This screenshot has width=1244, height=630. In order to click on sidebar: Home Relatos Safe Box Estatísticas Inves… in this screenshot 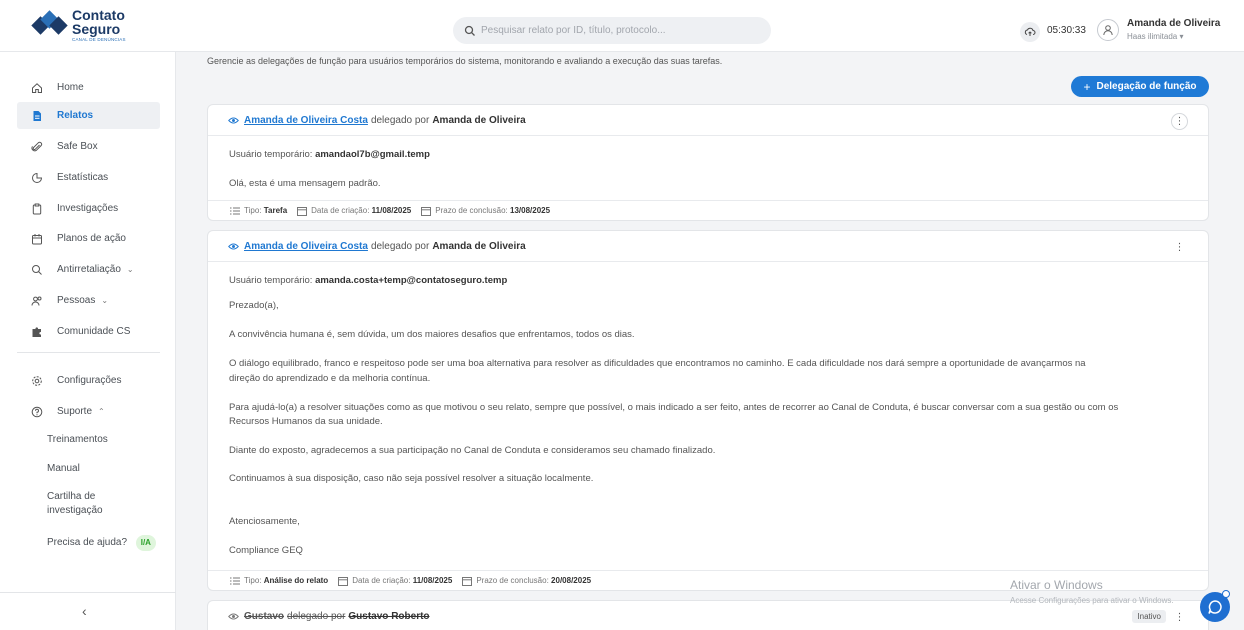, I will do `click(88, 341)`.